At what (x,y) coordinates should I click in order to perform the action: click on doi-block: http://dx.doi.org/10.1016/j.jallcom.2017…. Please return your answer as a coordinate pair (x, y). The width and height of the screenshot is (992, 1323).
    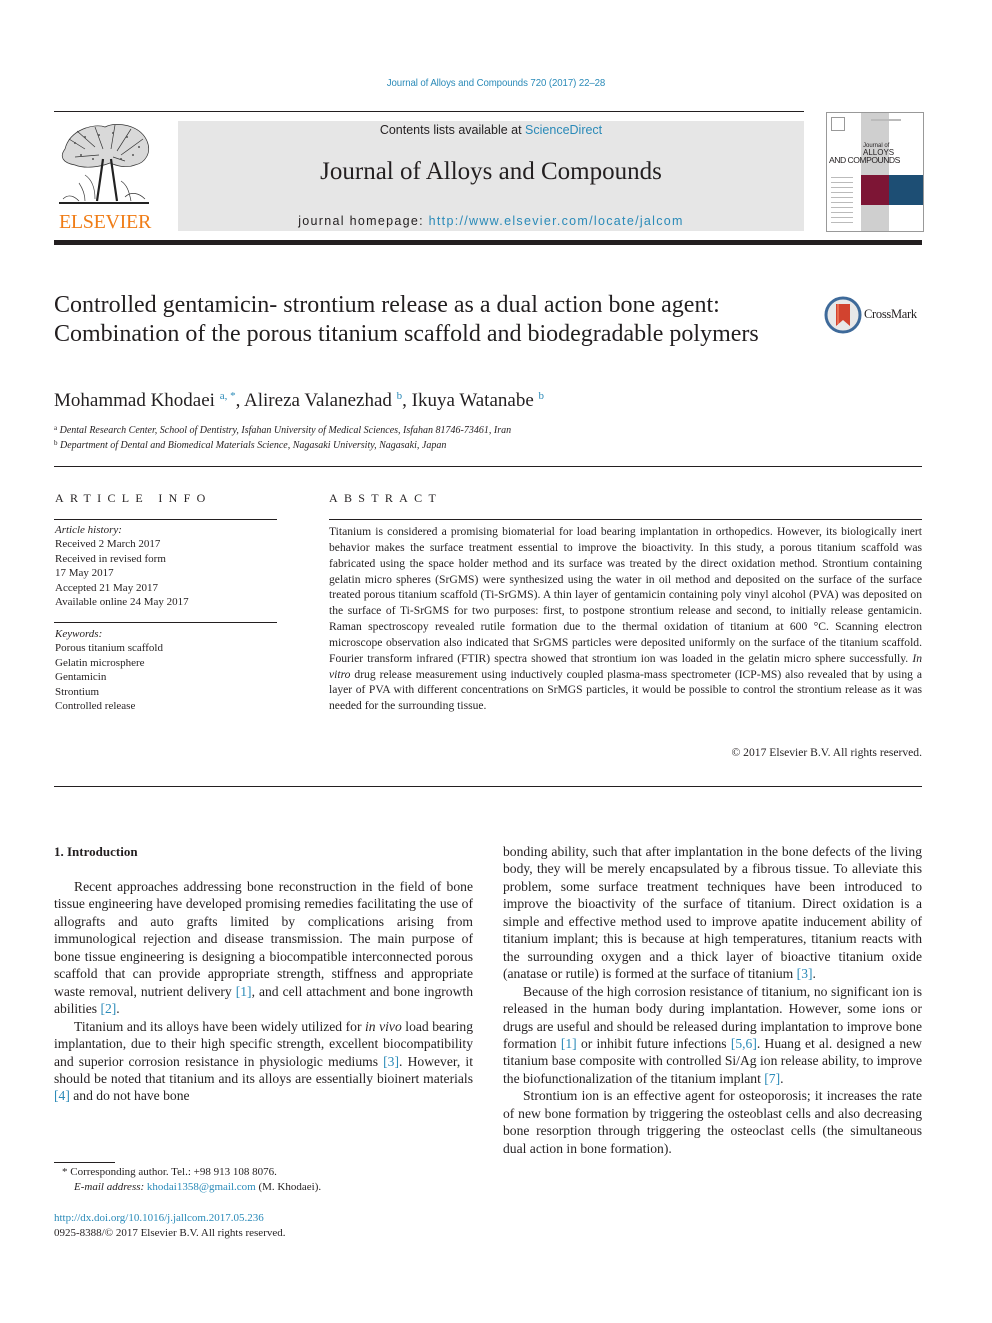
    Looking at the image, I should click on (170, 1226).